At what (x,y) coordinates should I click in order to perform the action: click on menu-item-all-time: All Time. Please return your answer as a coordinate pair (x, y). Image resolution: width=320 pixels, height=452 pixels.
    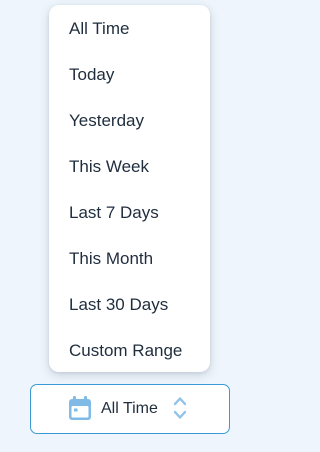
    Looking at the image, I should click on (99, 29).